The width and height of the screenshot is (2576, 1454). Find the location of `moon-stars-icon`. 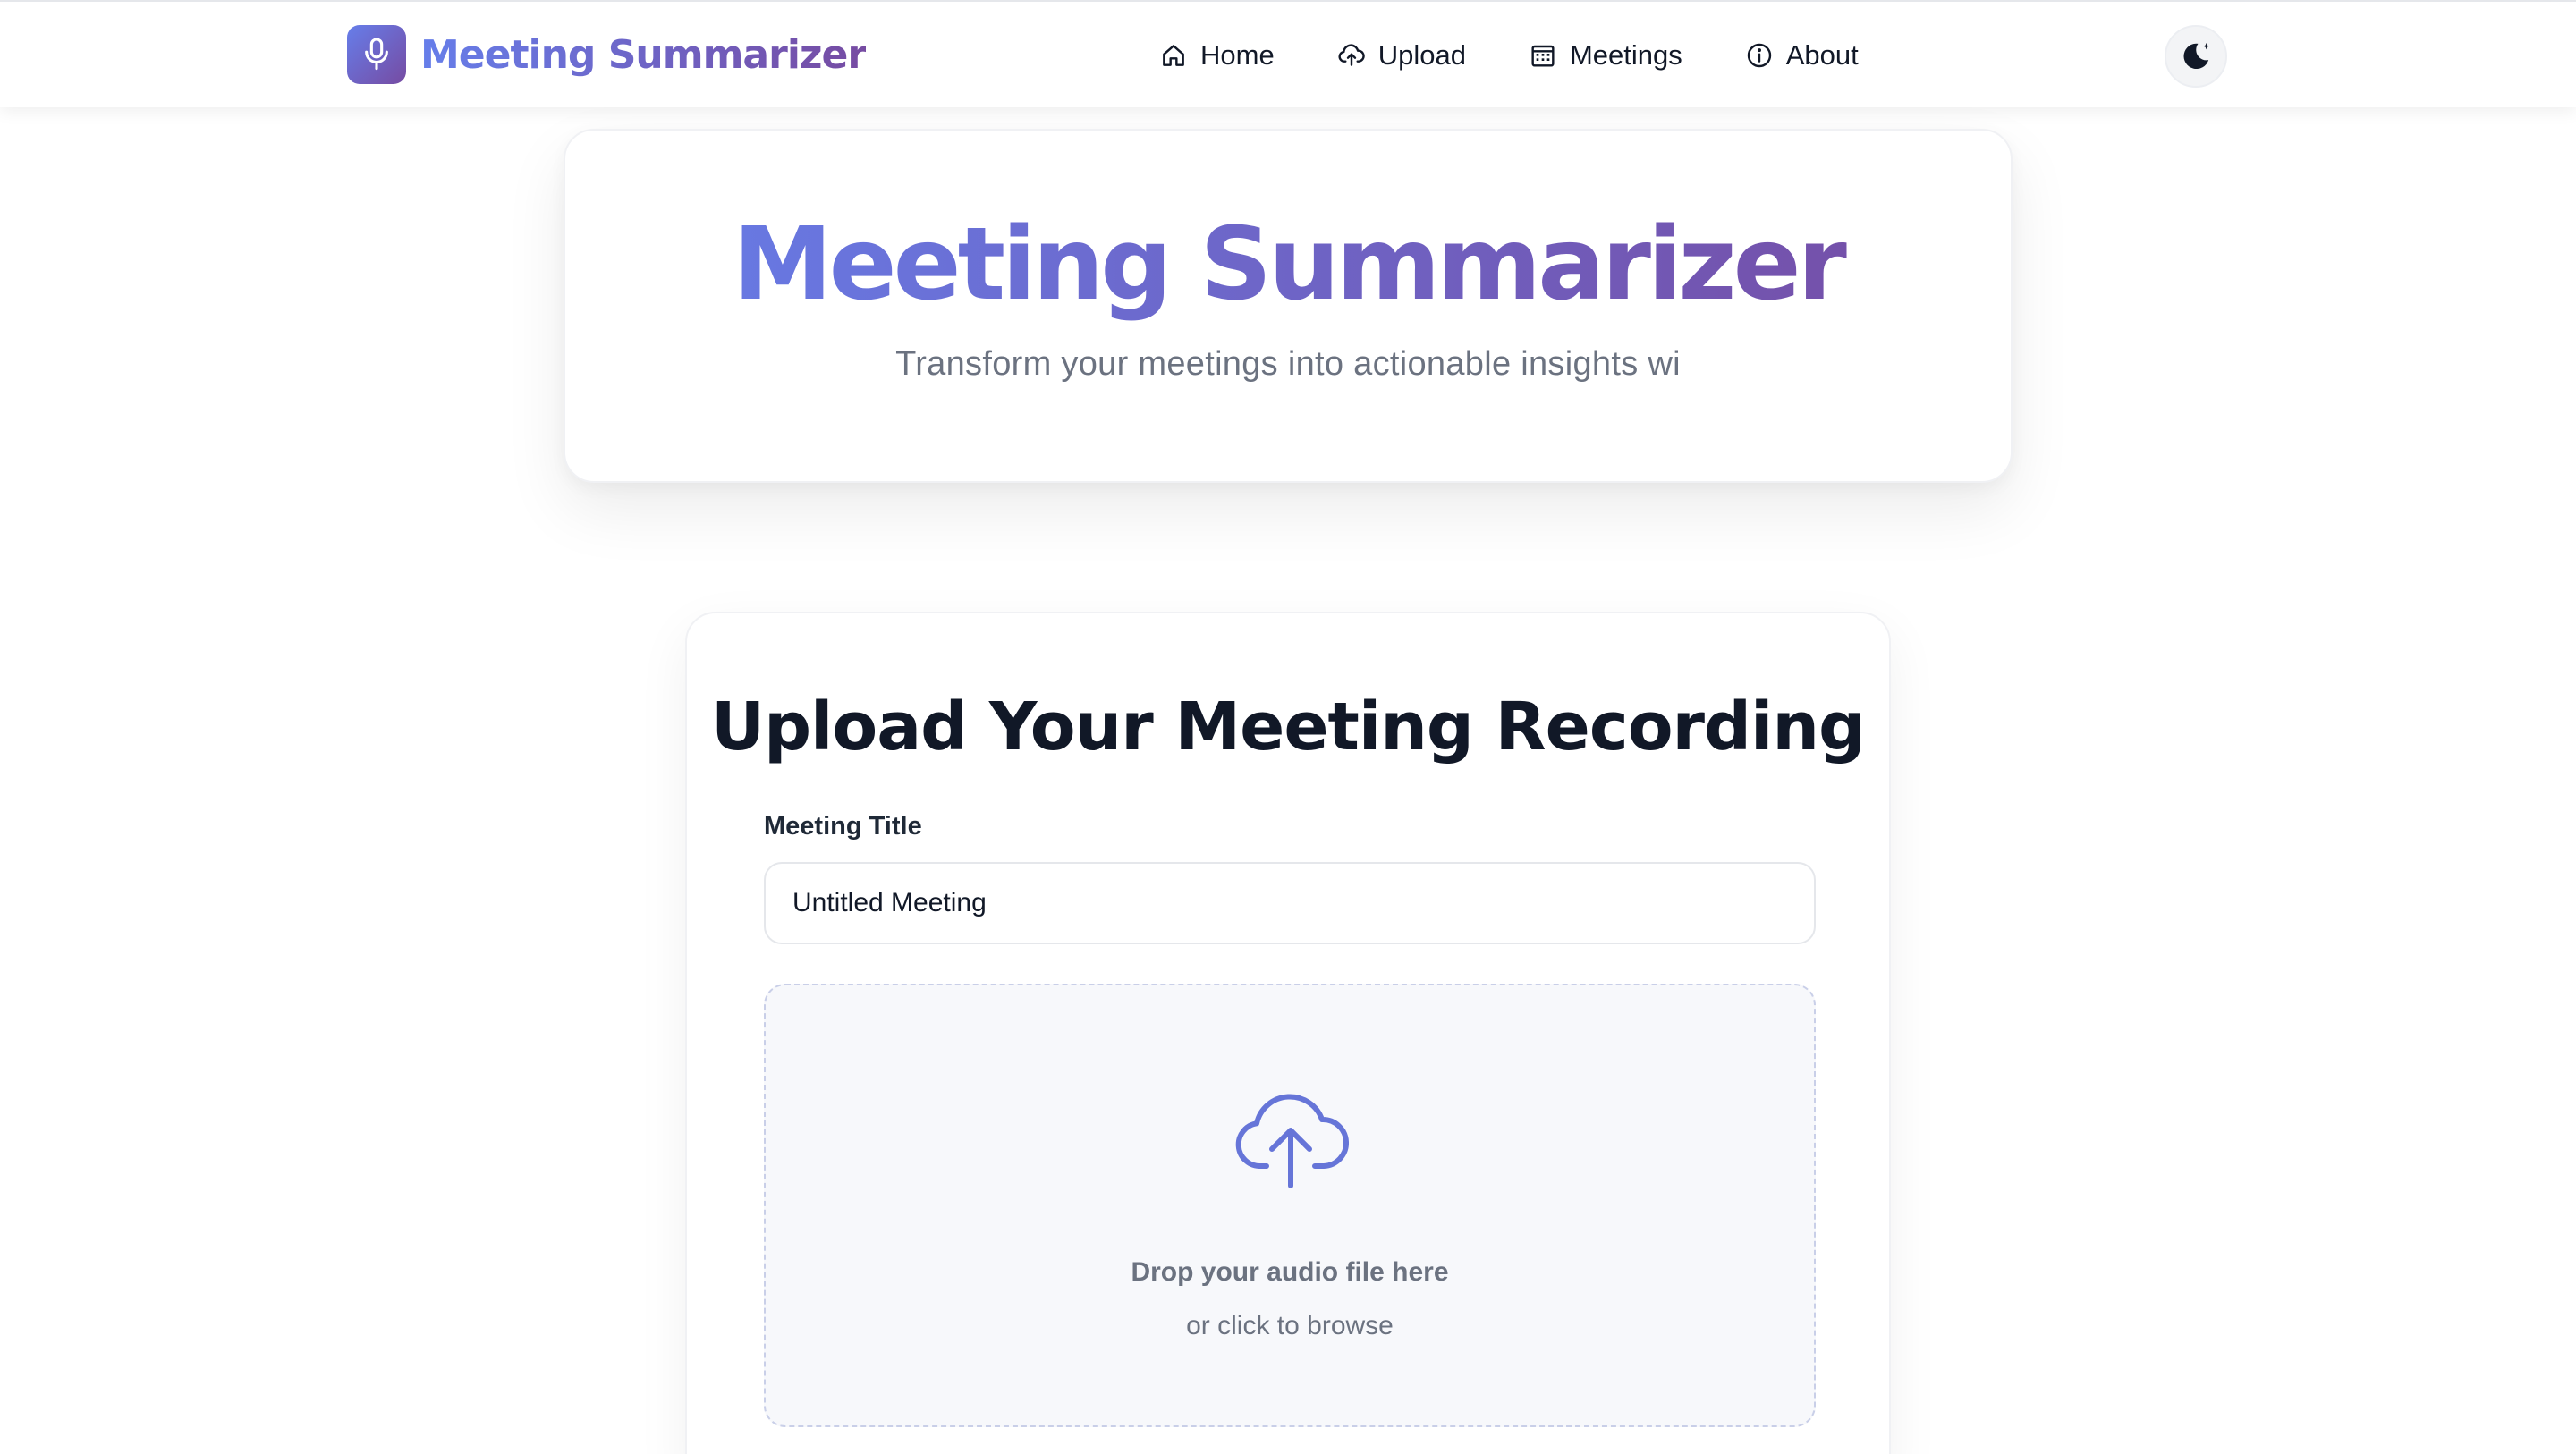

moon-stars-icon is located at coordinates (2196, 57).